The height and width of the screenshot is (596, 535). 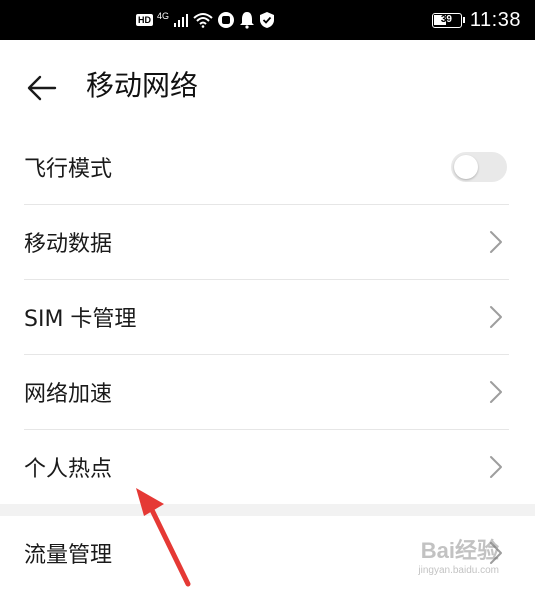 I want to click on network-type-label: 4G, so click(x=163, y=16).